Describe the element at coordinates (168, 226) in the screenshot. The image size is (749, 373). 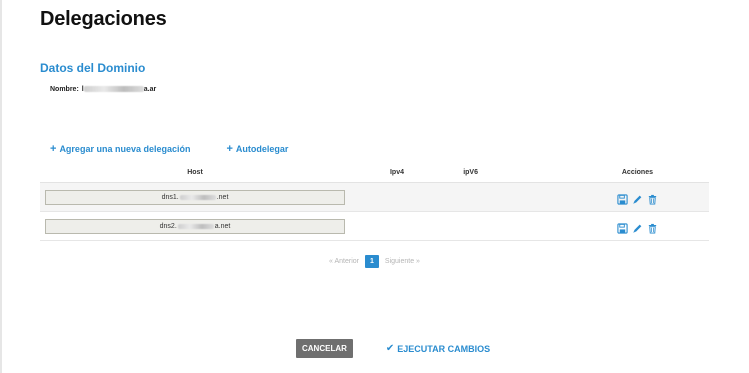
I see `host-prefix: dns2.` at that location.